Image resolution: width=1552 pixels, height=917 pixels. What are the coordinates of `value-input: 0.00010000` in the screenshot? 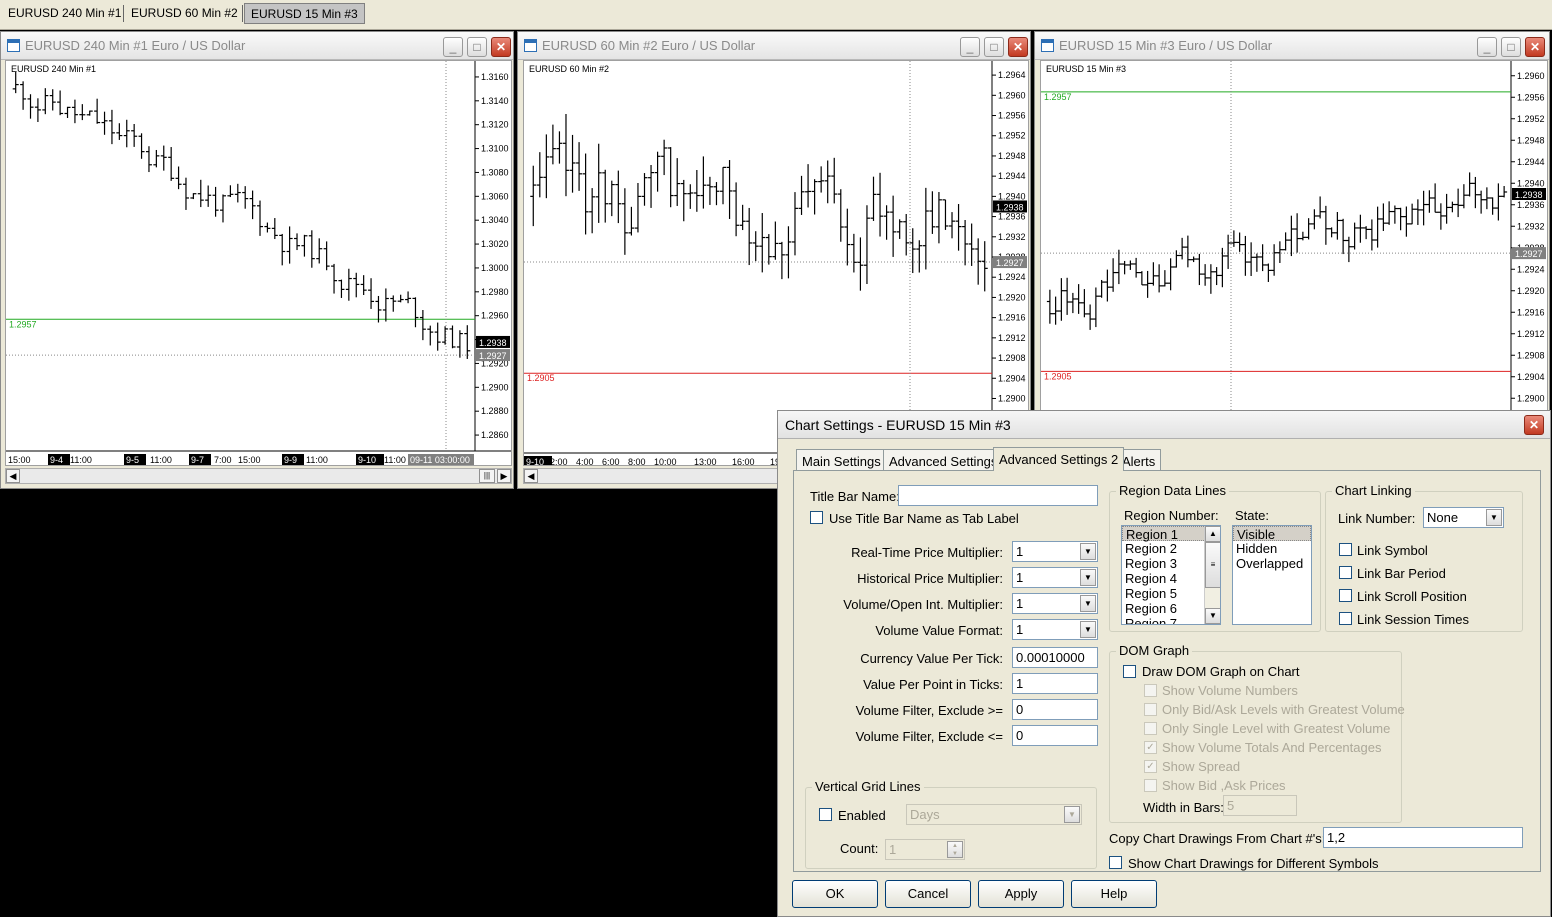 It's located at (1055, 657).